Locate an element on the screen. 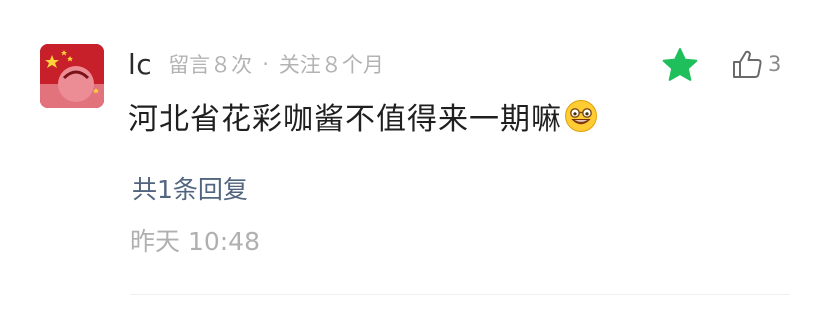 The height and width of the screenshot is (333, 828). star-button is located at coordinates (680, 65).